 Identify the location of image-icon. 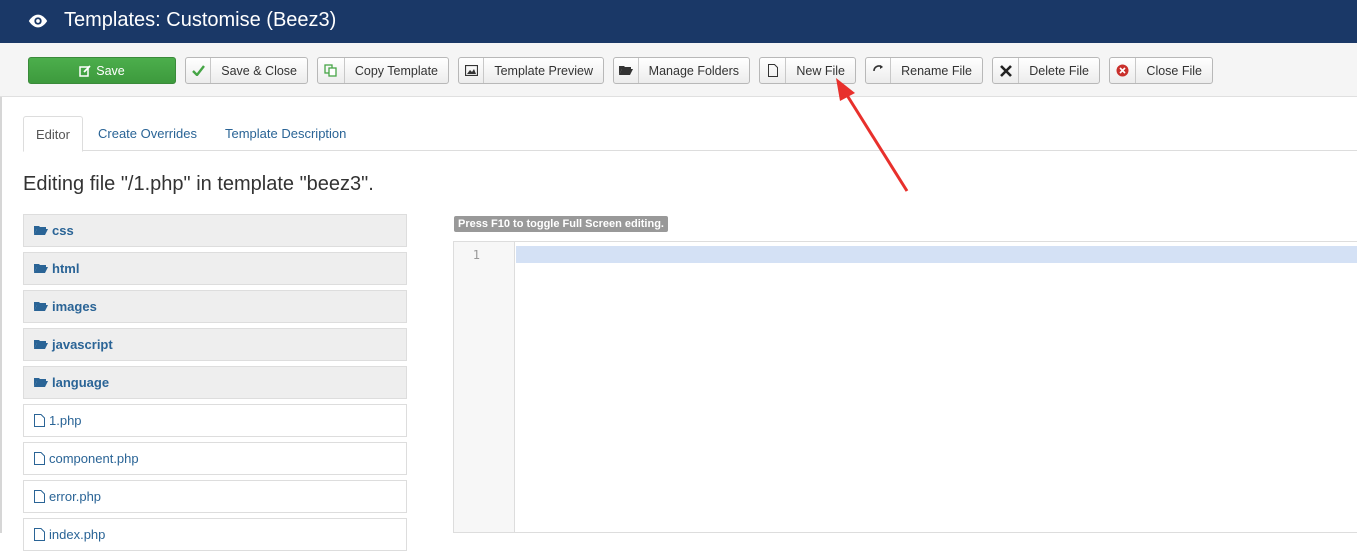
(472, 70).